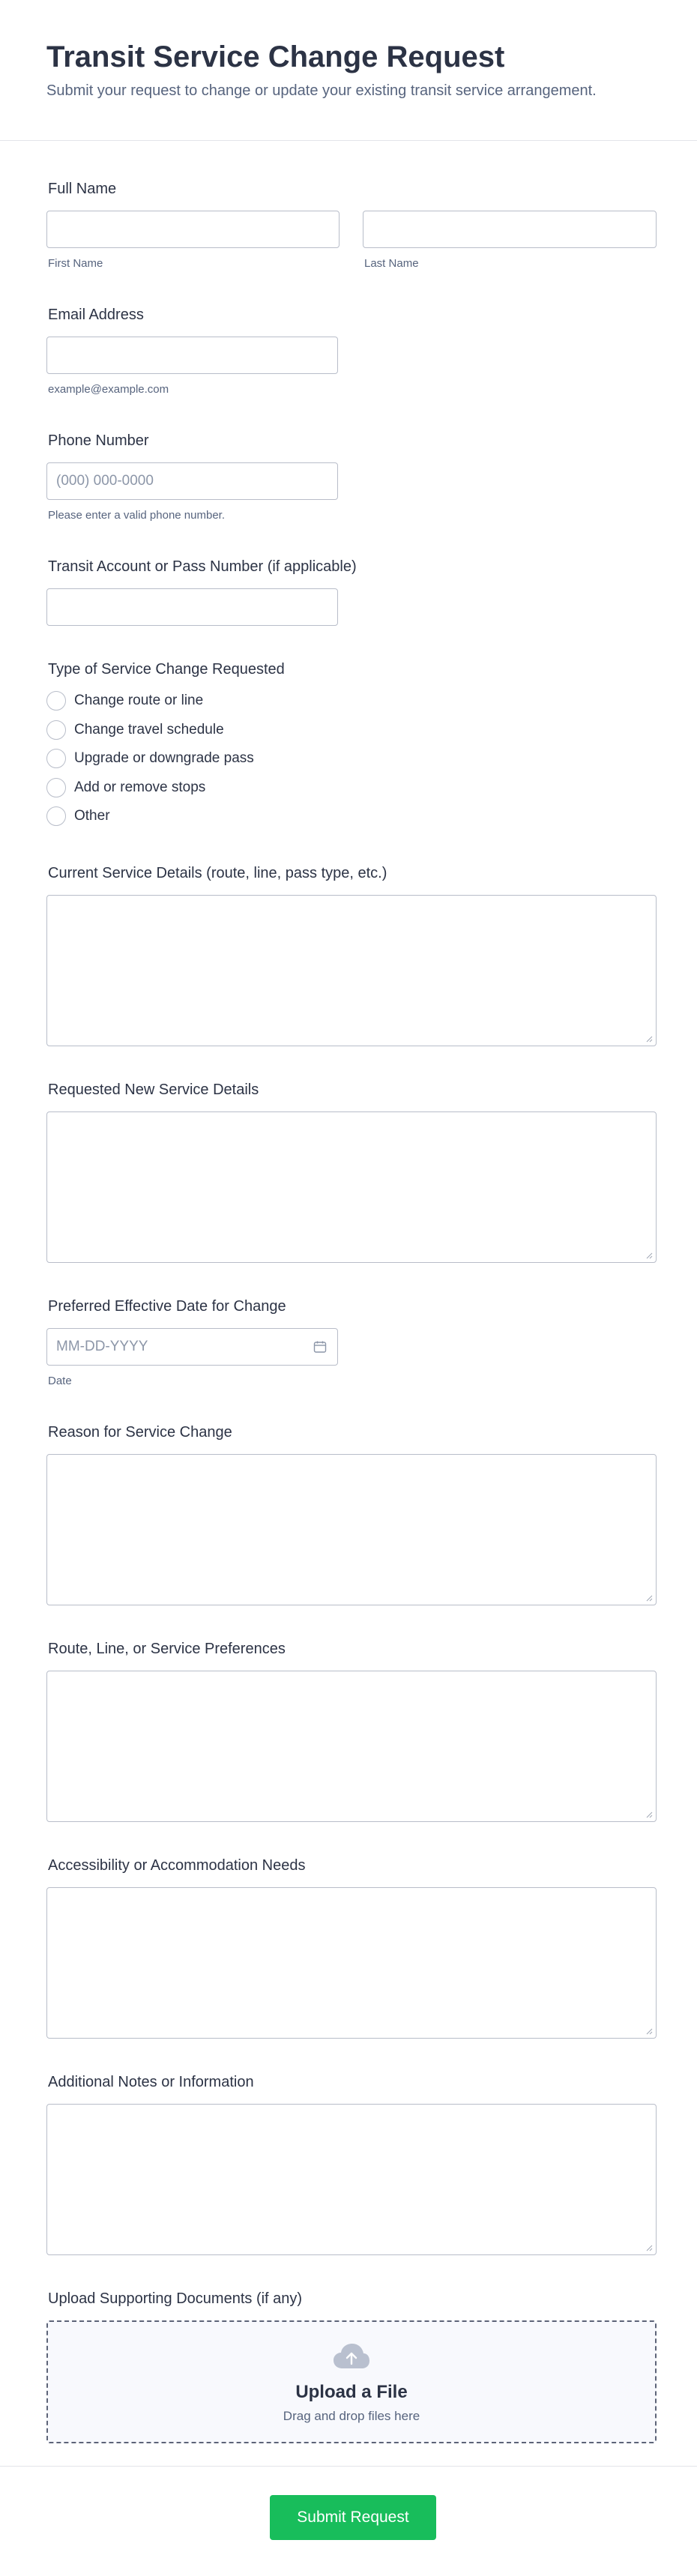 The width and height of the screenshot is (697, 2576). Describe the element at coordinates (140, 787) in the screenshot. I see `change-type-option-label: Add or remove stops` at that location.